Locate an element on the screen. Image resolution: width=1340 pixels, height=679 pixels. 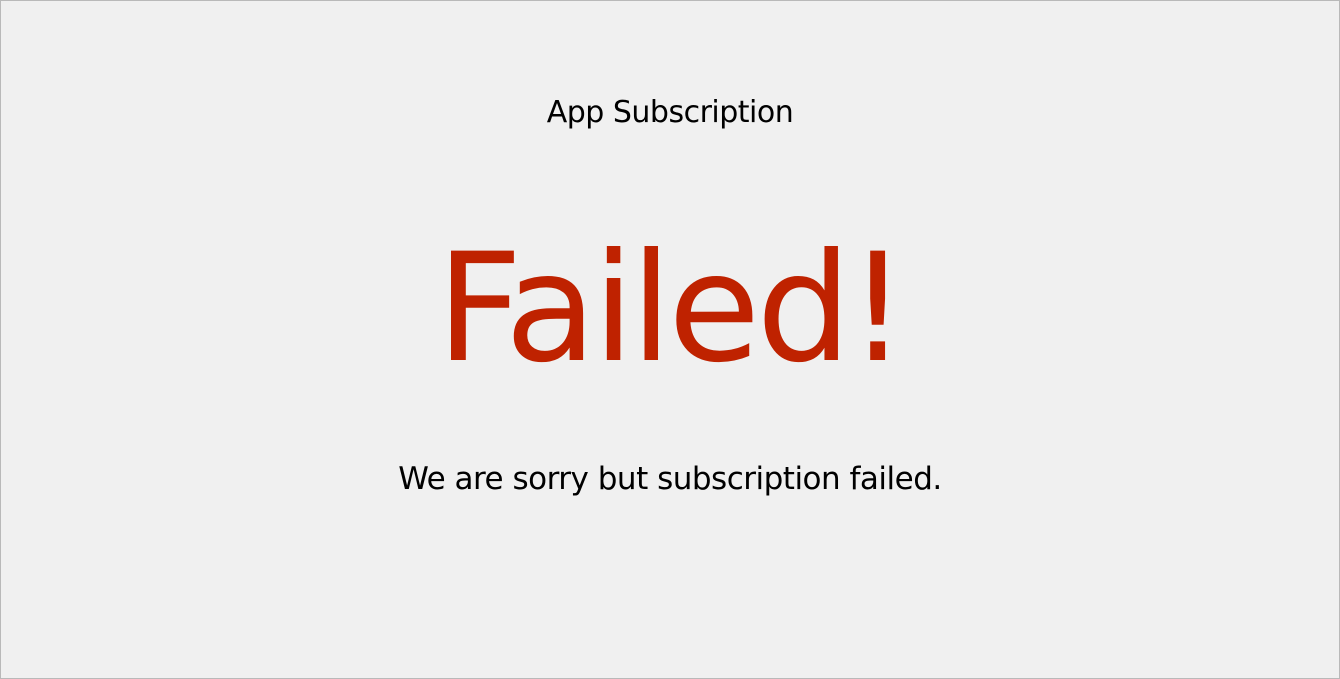
app-title: App Subscription is located at coordinates (670, 112).